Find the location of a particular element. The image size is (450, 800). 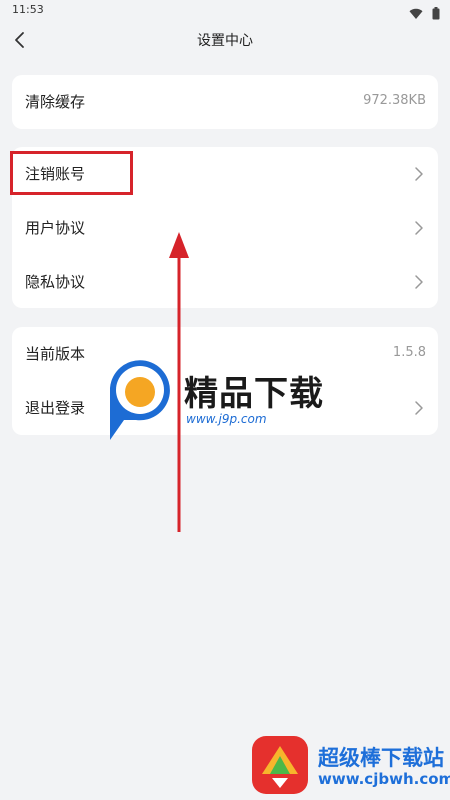

header: 设置中心 is located at coordinates (225, 40).